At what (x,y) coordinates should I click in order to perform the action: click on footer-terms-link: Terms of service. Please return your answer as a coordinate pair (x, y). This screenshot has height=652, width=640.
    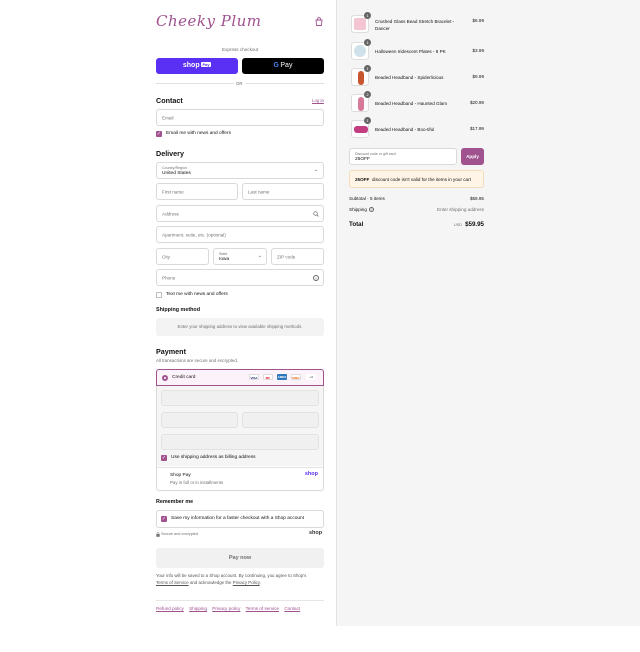
    Looking at the image, I should click on (262, 608).